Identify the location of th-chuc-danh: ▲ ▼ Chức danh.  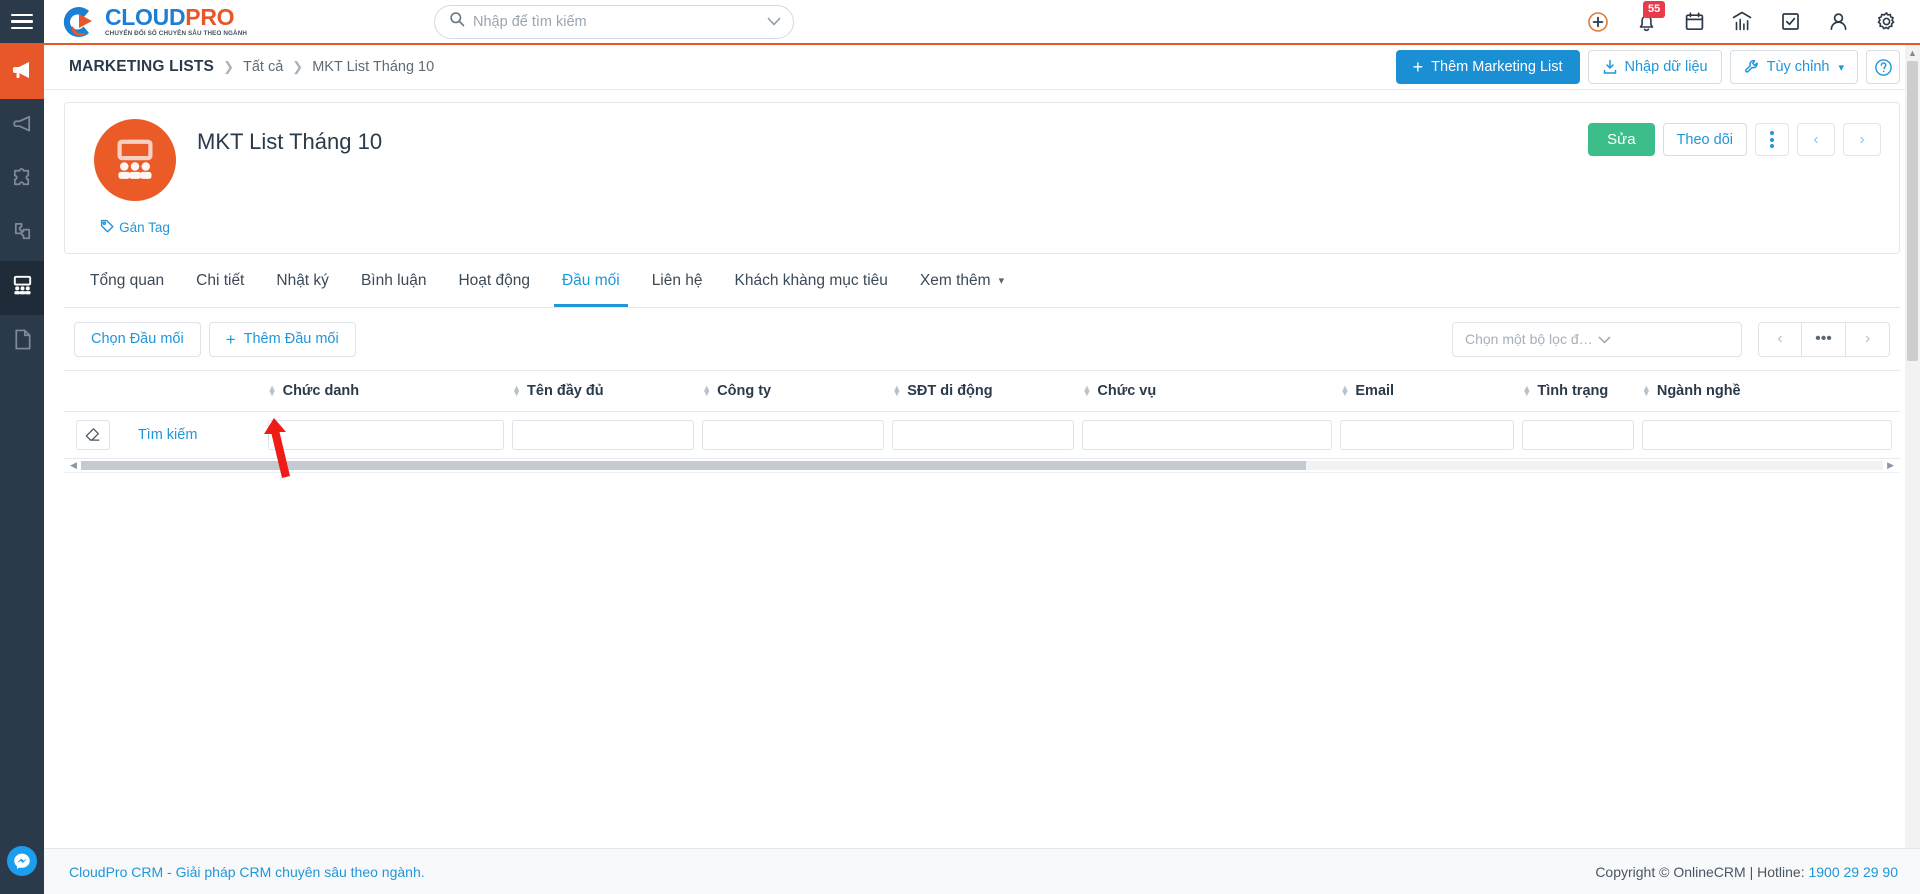
(390, 391).